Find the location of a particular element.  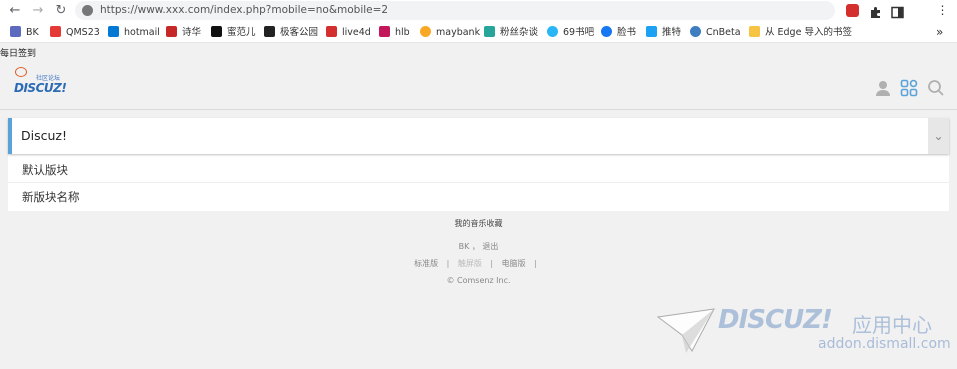

standard-version-link: 标准版 is located at coordinates (426, 263).